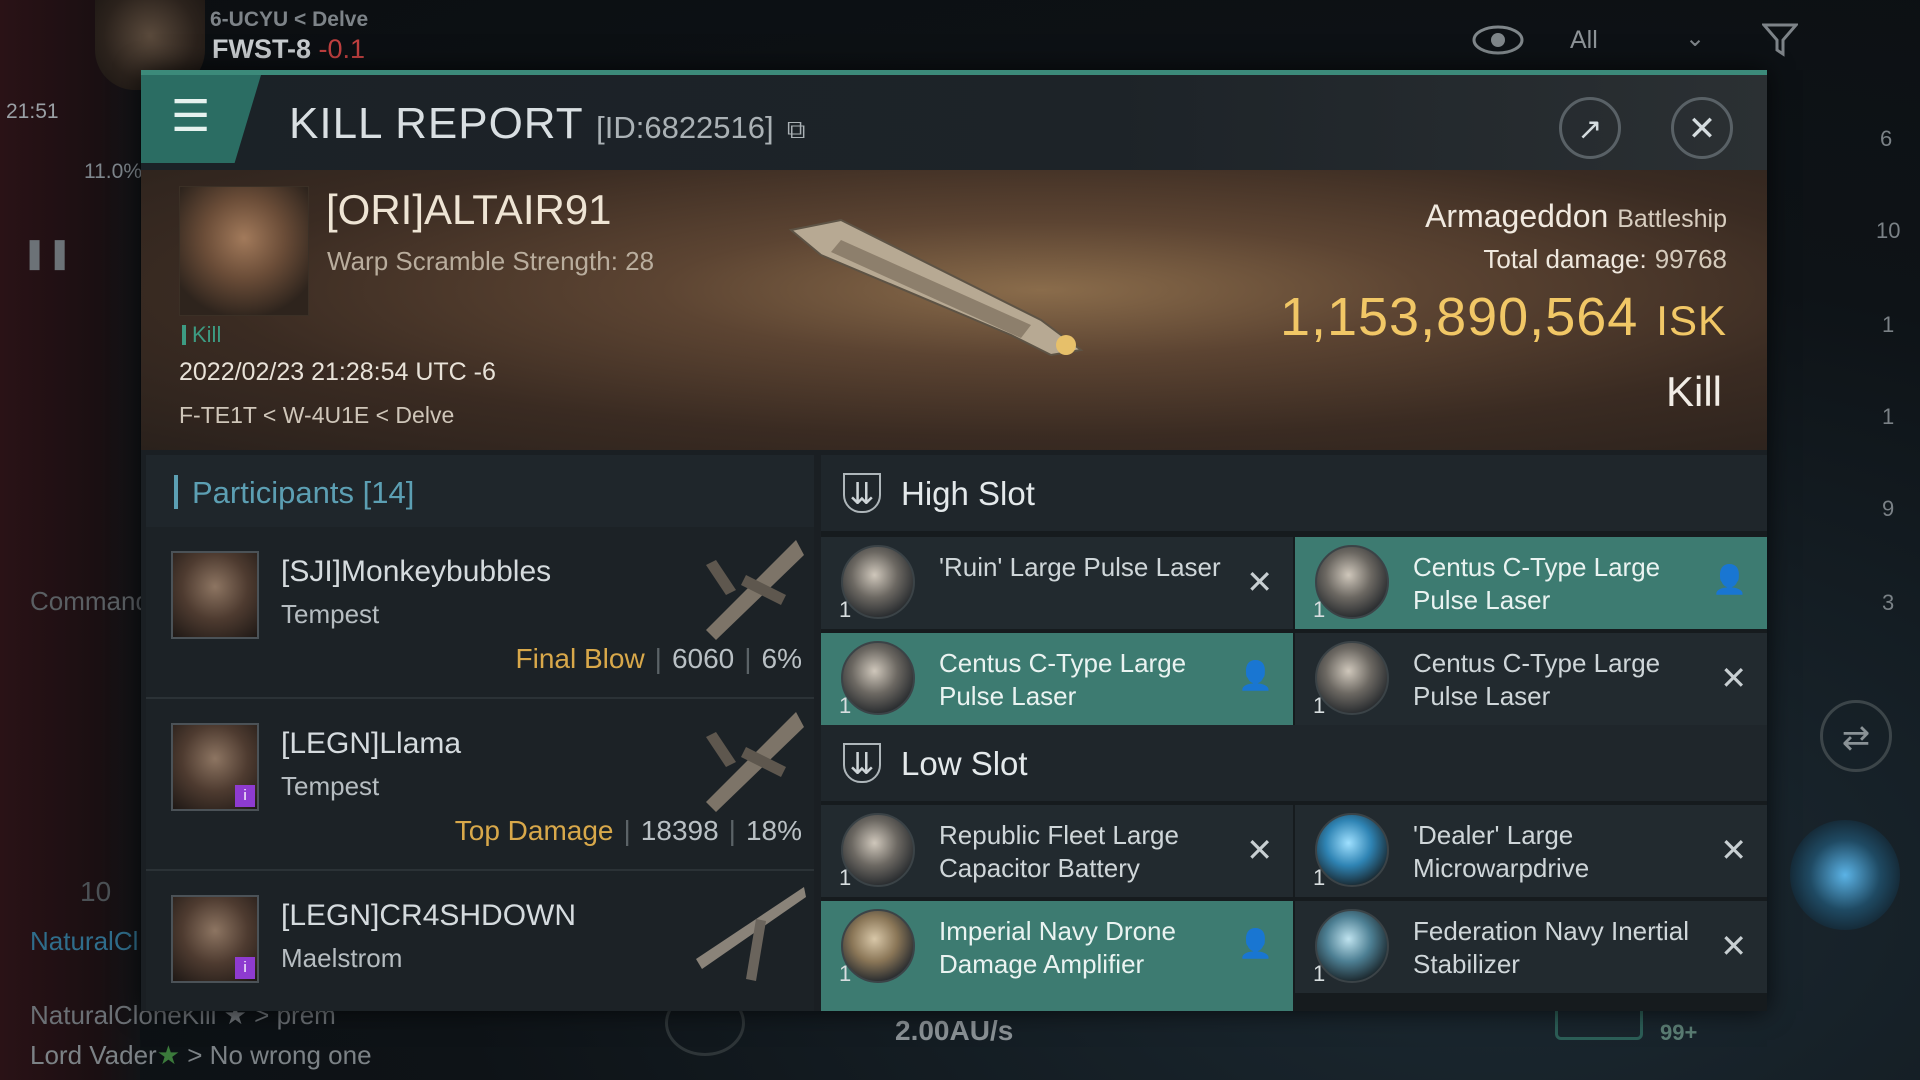 The height and width of the screenshot is (1080, 1920). I want to click on low-slot-title: Low Slot, so click(964, 763).